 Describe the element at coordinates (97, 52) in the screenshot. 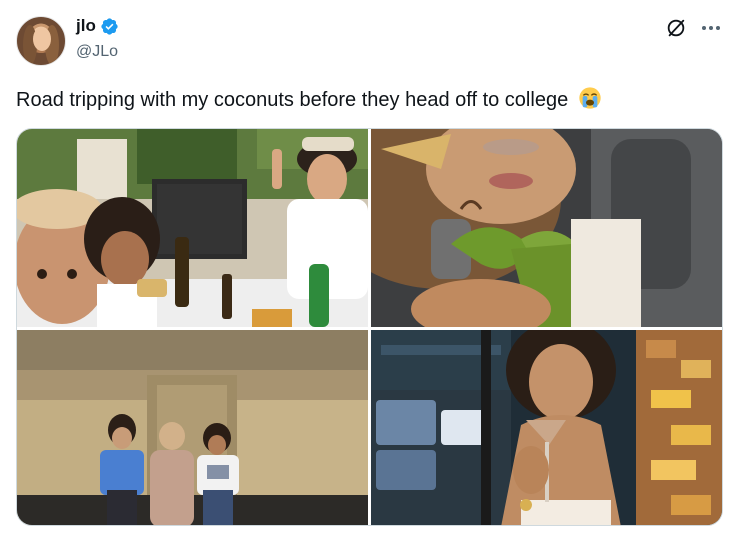

I see `author-handle: @JLo` at that location.